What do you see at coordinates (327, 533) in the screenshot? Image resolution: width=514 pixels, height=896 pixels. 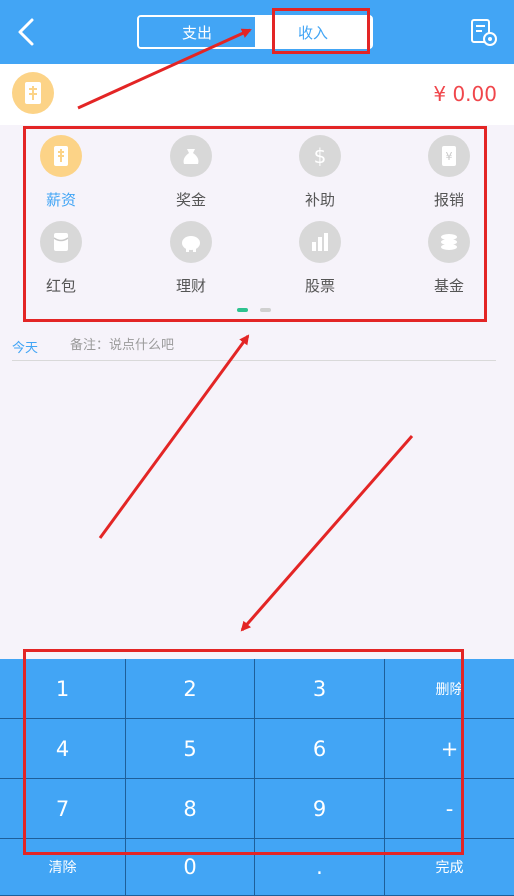 I see `arrow-to-keypad` at bounding box center [327, 533].